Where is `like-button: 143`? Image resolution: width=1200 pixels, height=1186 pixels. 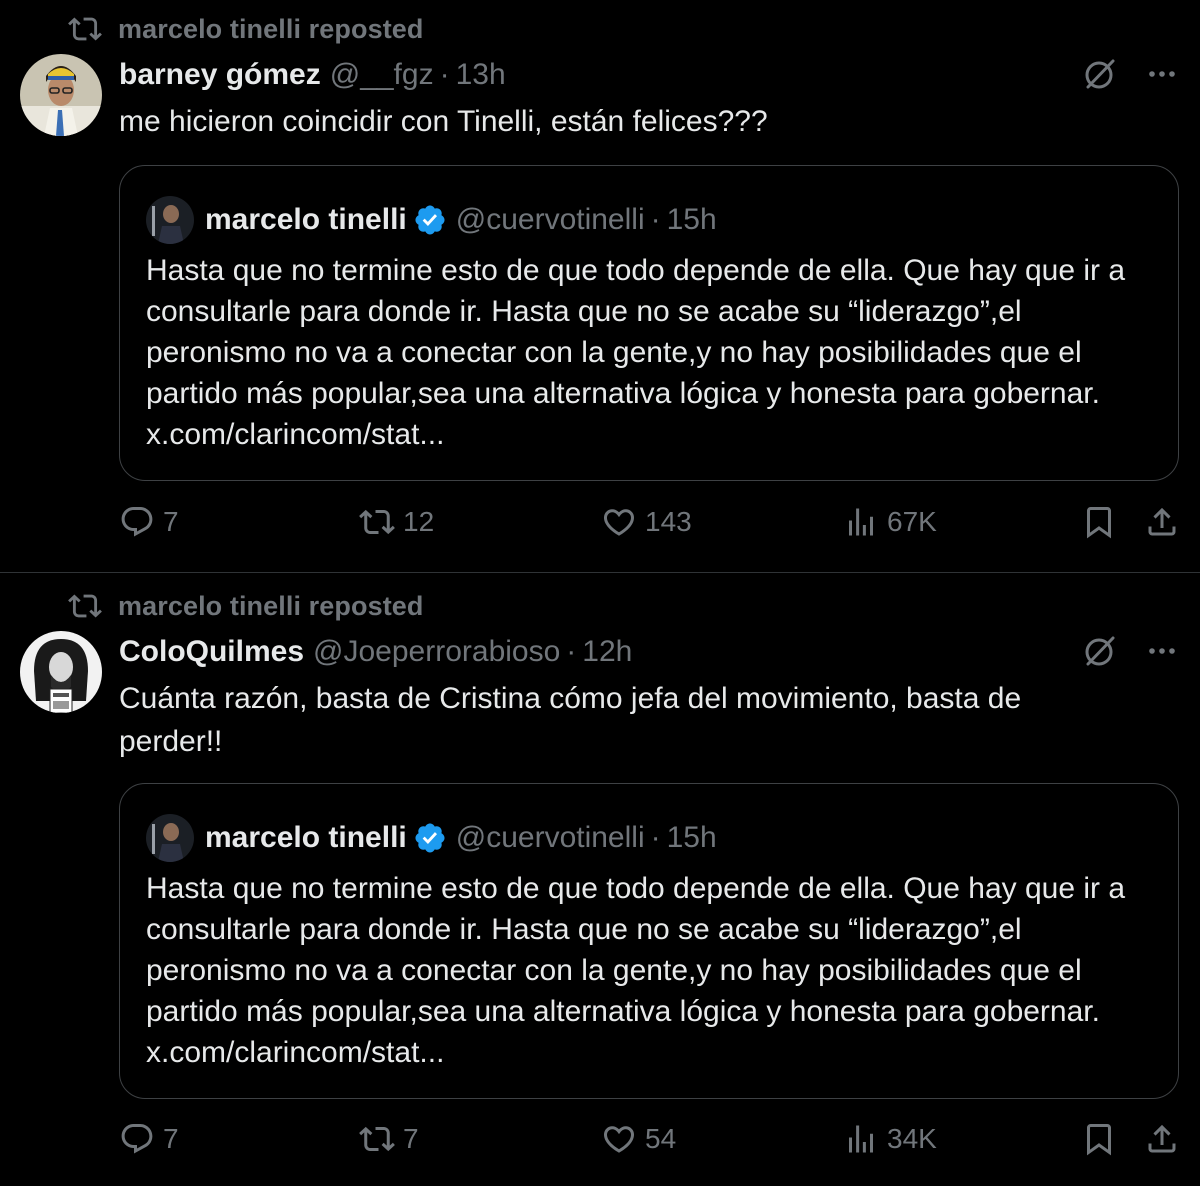
like-button: 143 is located at coordinates (646, 522).